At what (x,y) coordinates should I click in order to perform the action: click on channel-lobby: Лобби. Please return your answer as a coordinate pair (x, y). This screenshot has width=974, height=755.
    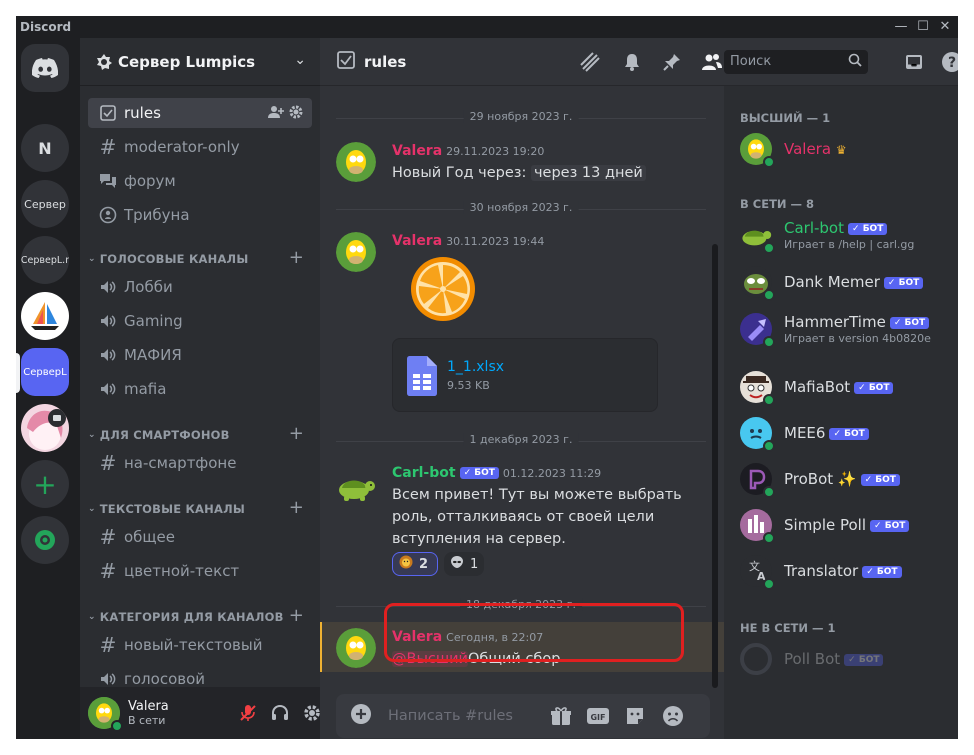
    Looking at the image, I should click on (200, 287).